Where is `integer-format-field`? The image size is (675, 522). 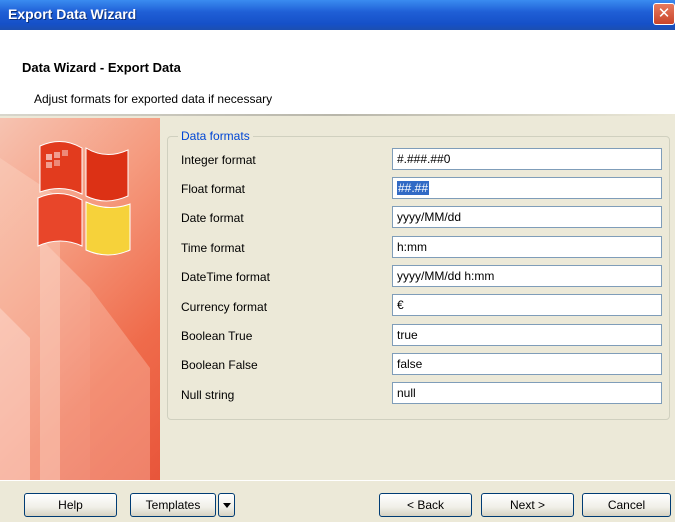 integer-format-field is located at coordinates (527, 159).